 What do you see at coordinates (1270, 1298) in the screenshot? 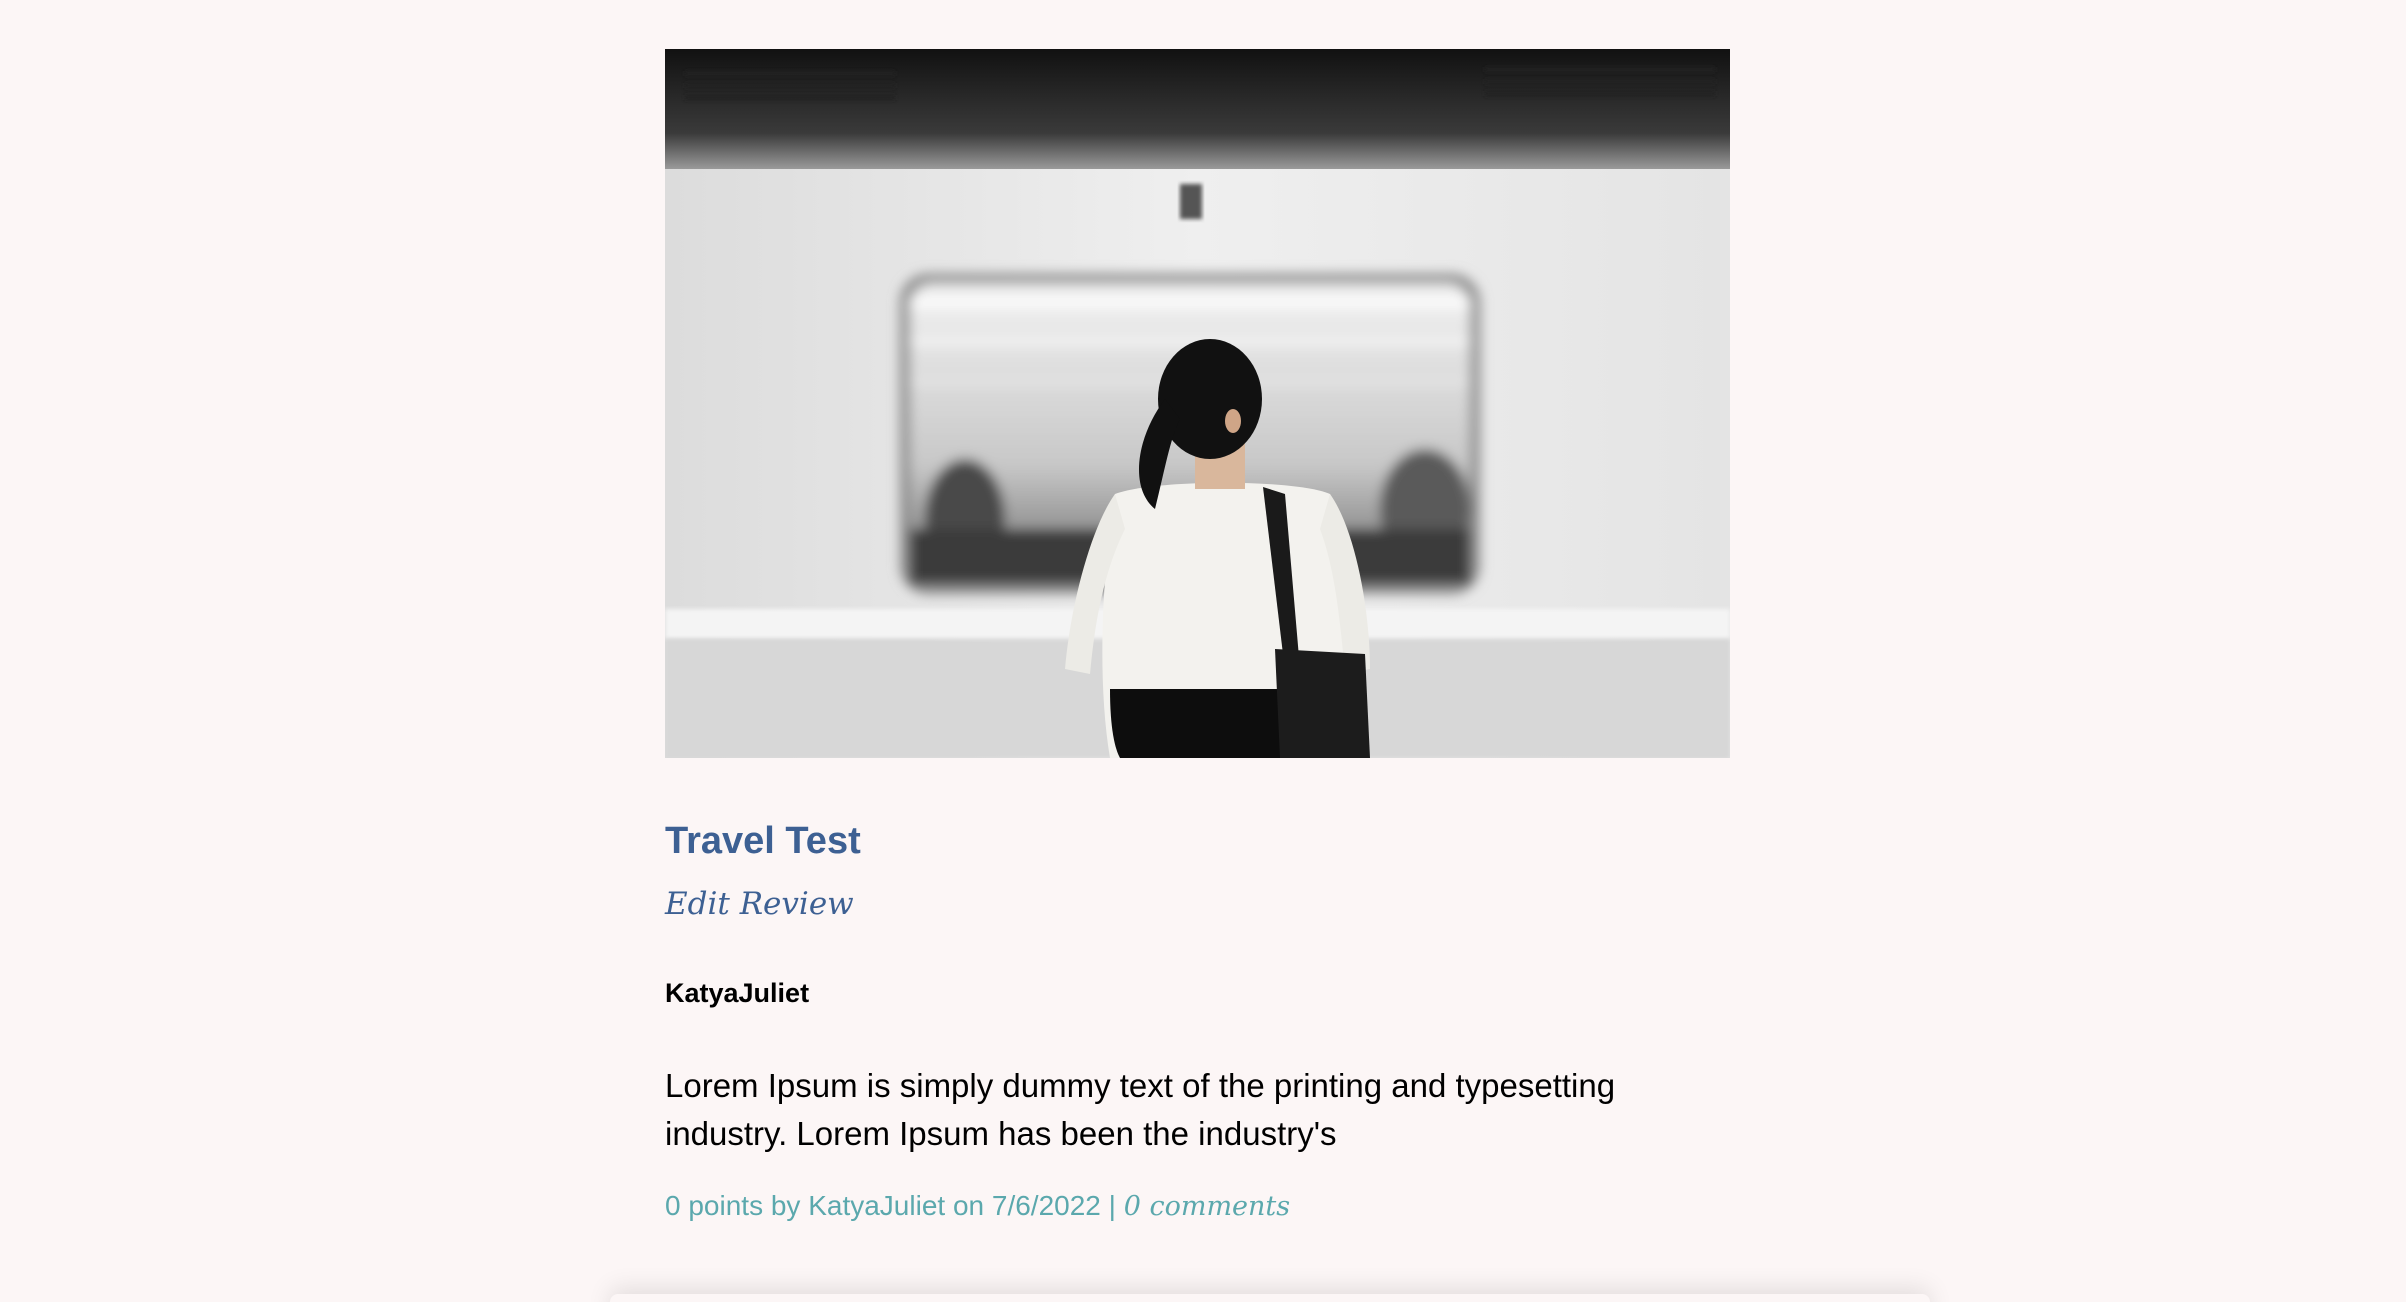
I see `next-post-card` at bounding box center [1270, 1298].